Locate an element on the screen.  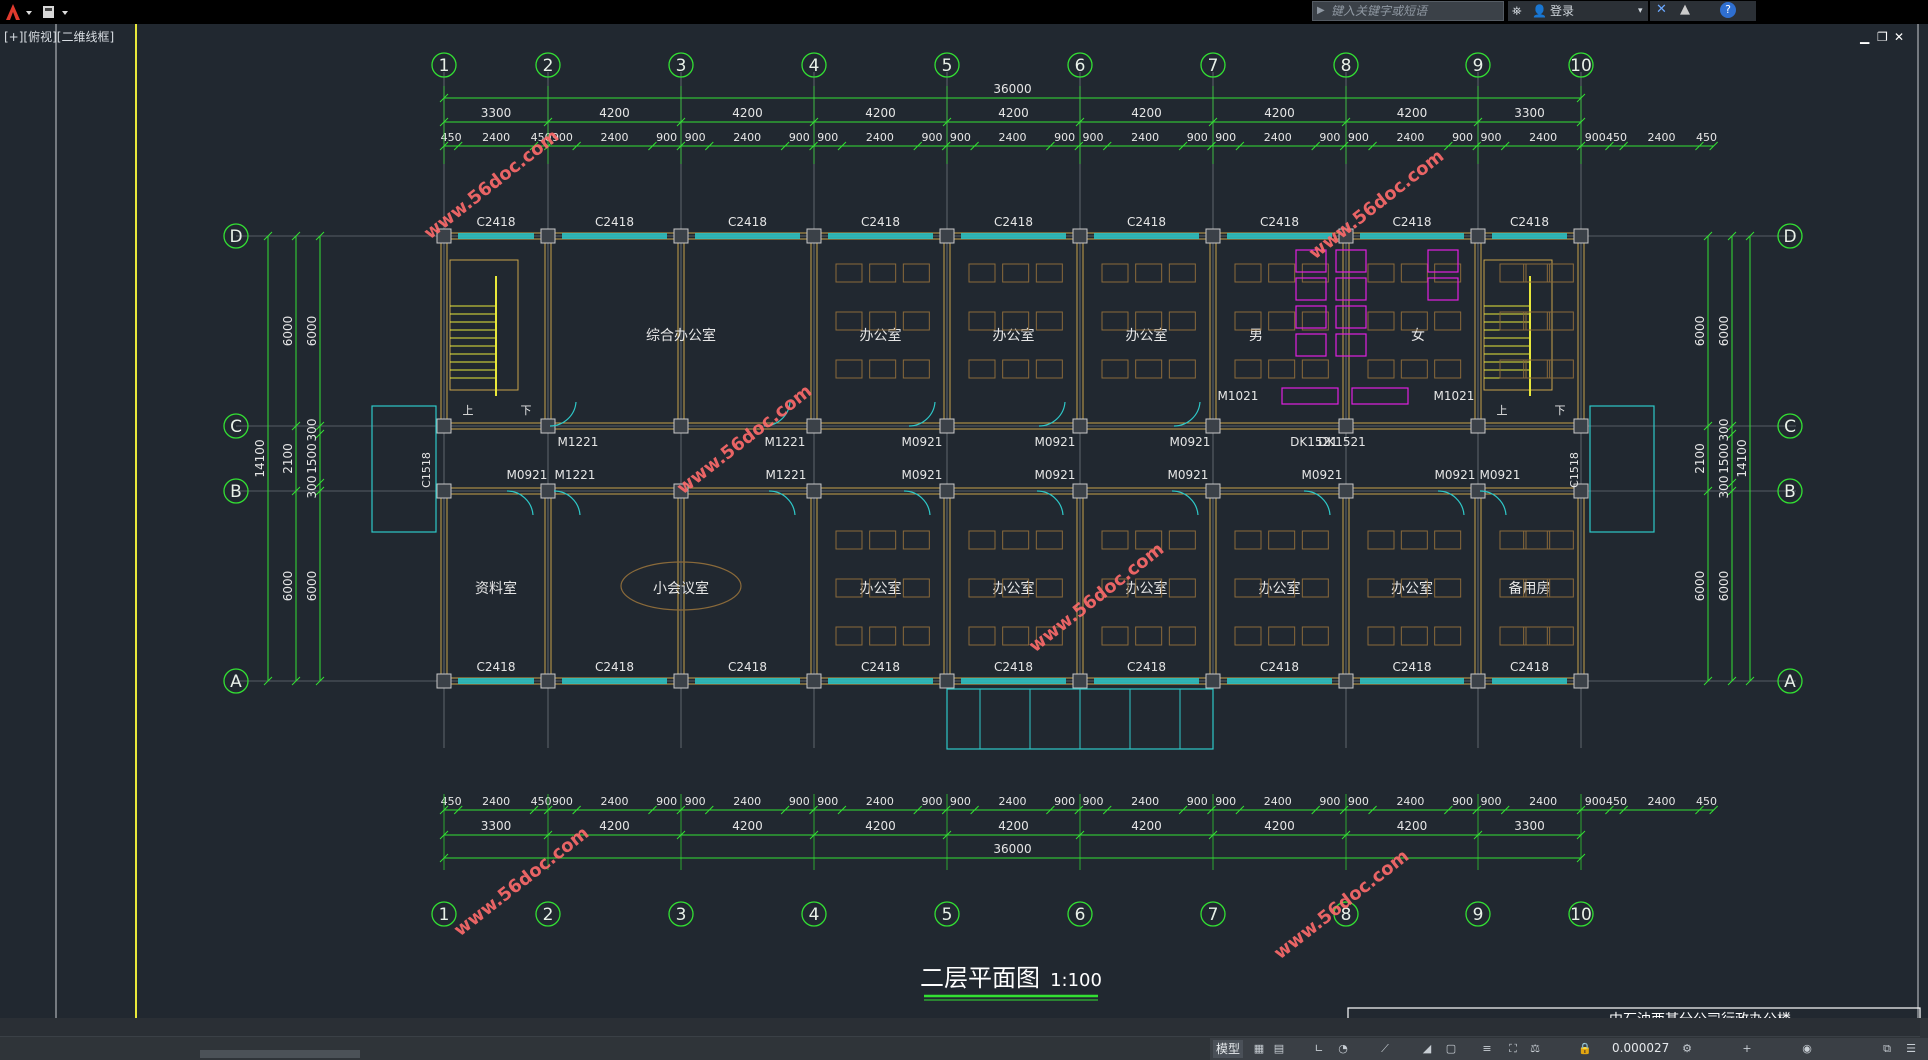
search-input: ▶ 键入关键字或短语 is located at coordinates (1408, 11).